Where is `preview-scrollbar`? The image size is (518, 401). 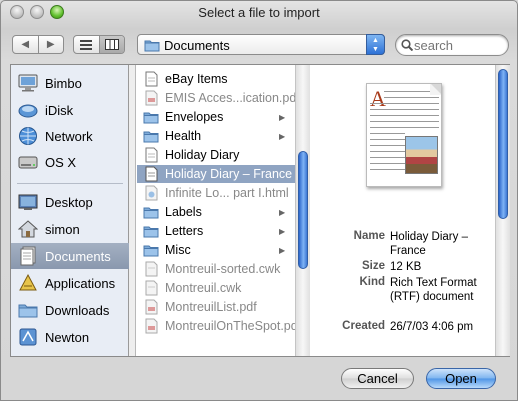 preview-scrollbar is located at coordinates (502, 210).